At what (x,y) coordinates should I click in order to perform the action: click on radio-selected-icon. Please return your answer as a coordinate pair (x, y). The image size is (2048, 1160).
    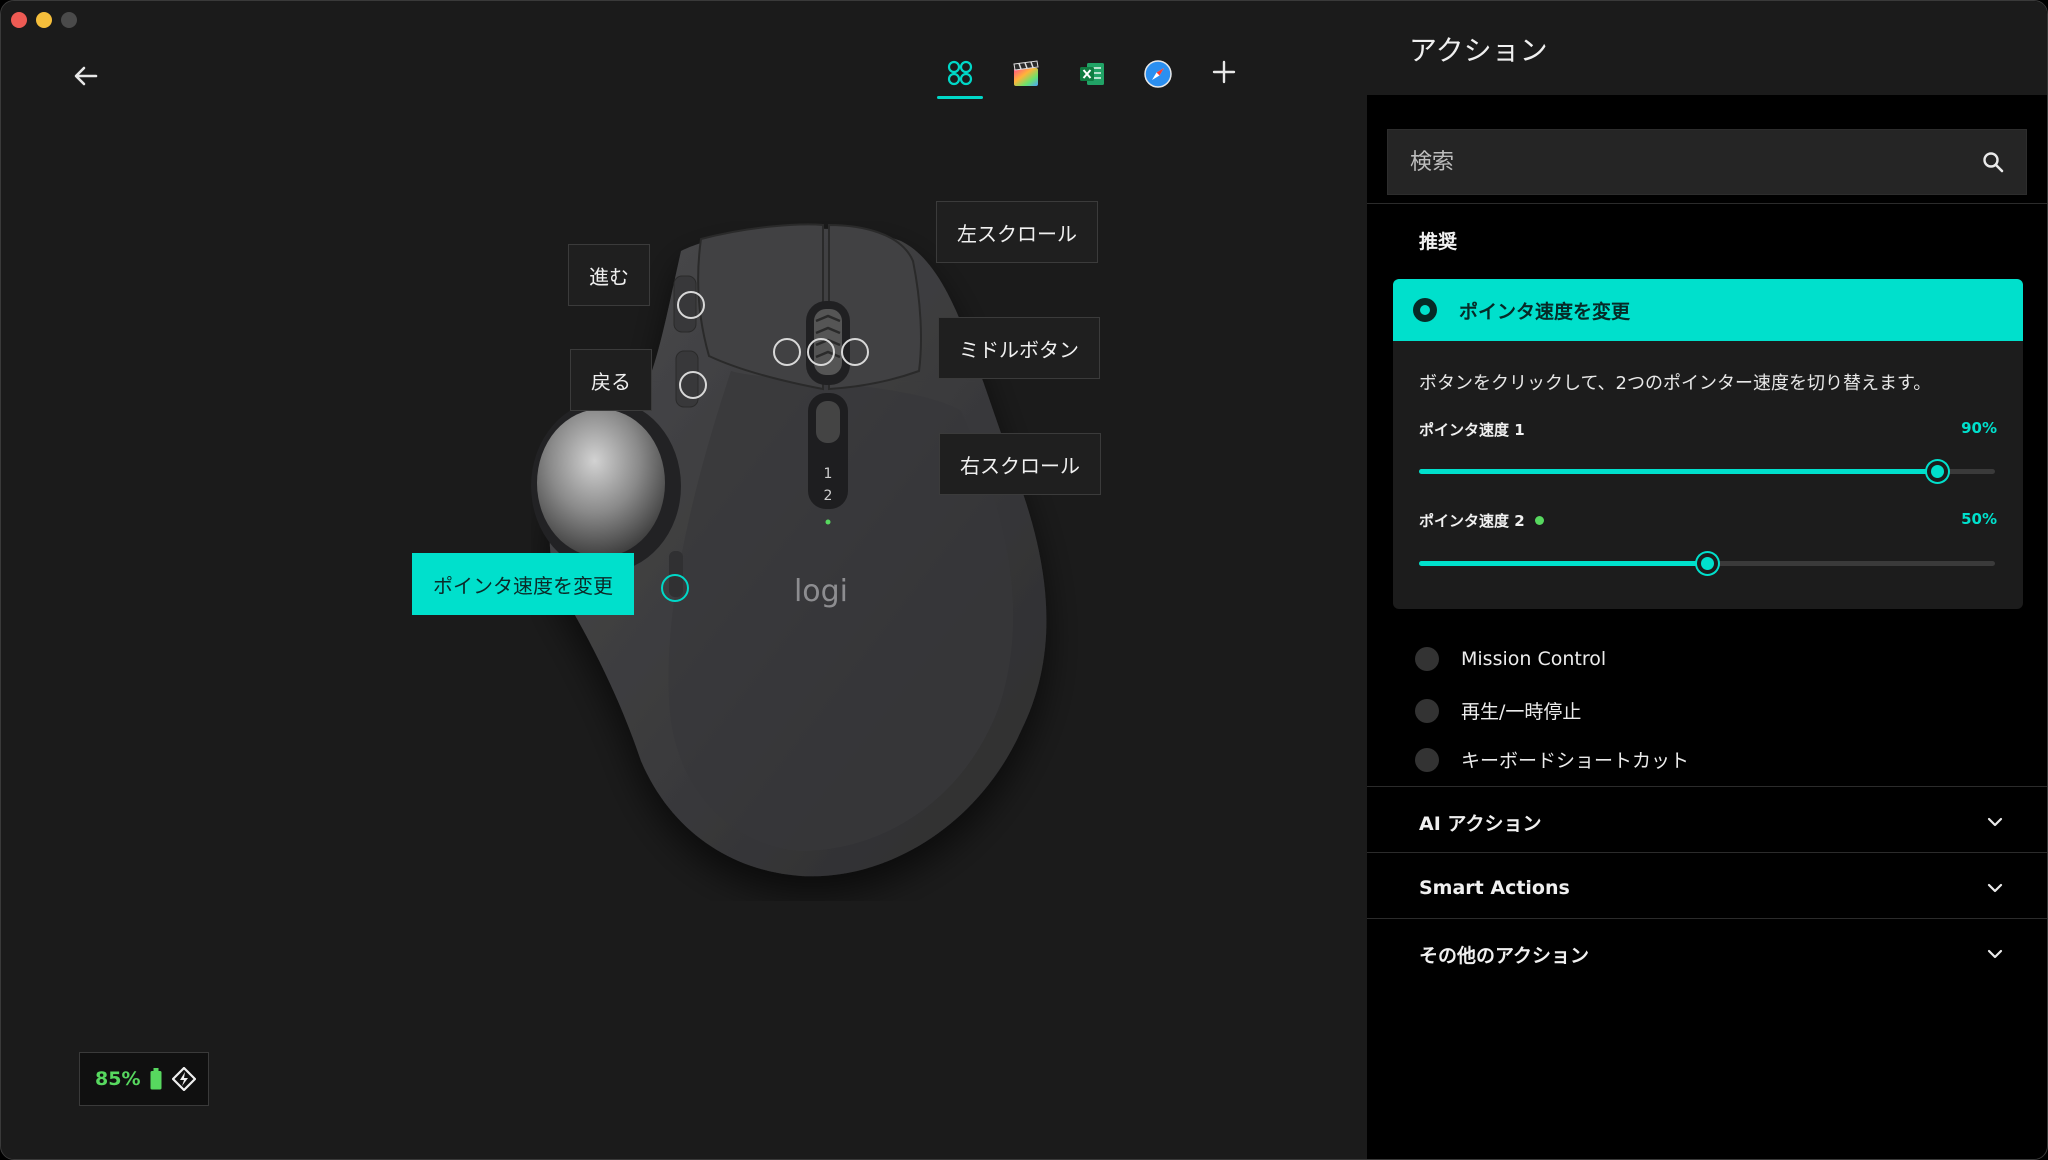
    Looking at the image, I should click on (1425, 310).